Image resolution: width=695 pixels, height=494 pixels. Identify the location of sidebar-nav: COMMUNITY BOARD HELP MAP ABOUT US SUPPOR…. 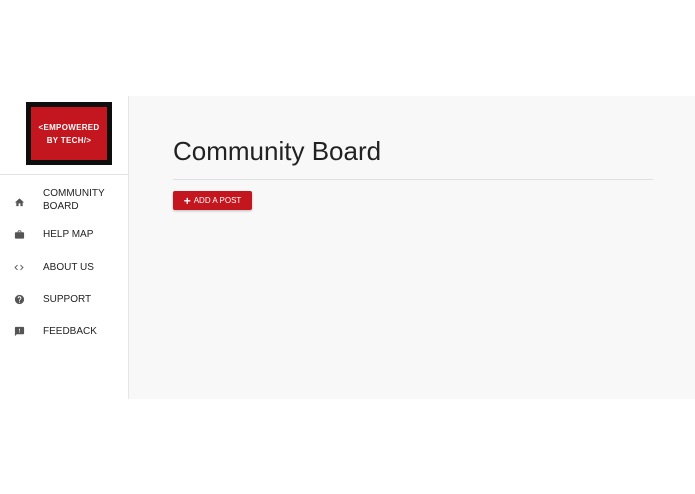
(64, 266).